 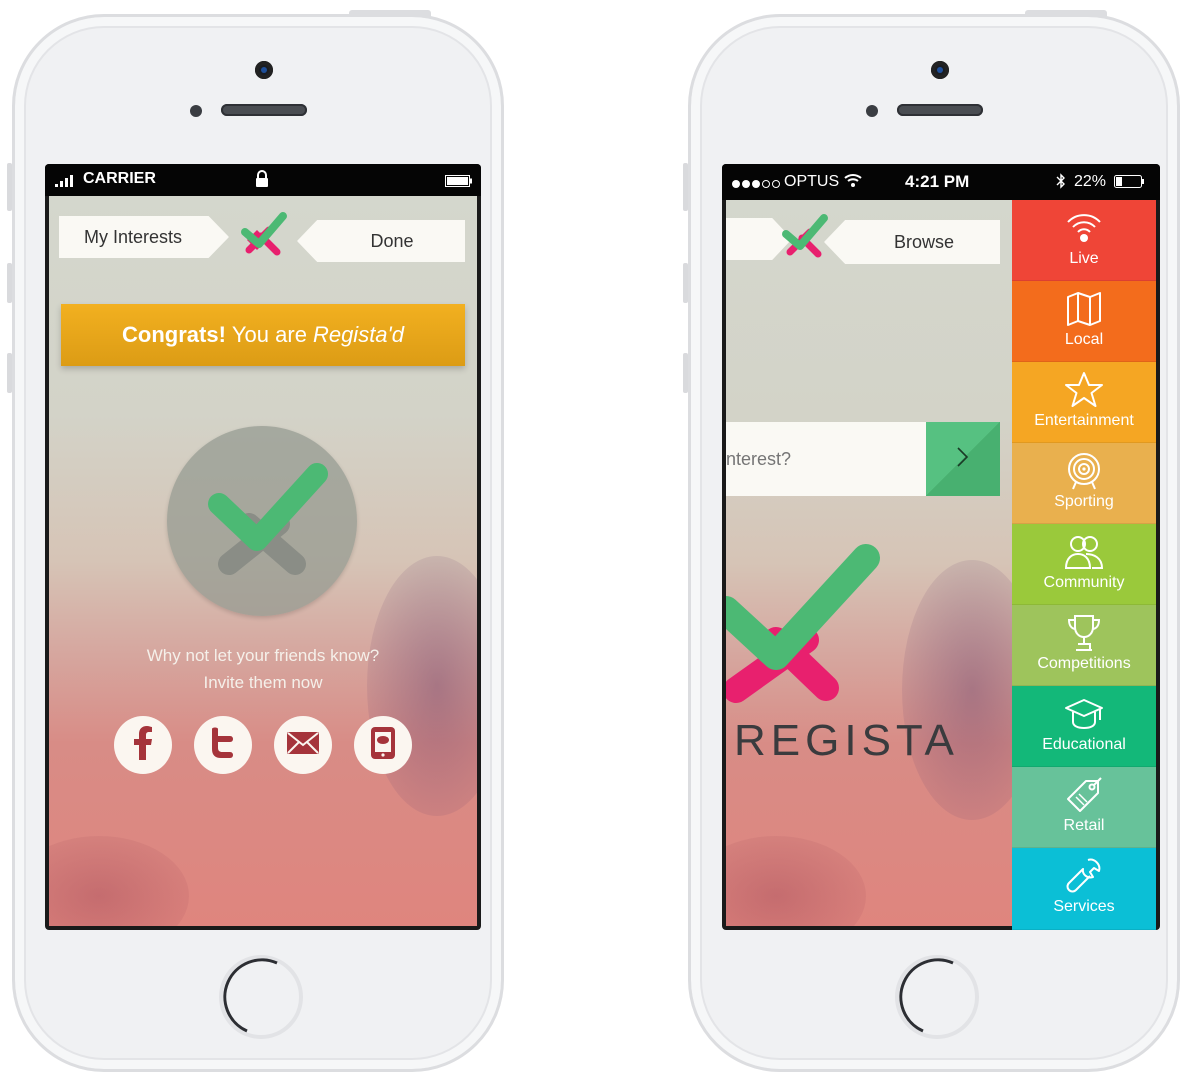 What do you see at coordinates (1084, 420) in the screenshot?
I see `menu-item-label: Entertainment` at bounding box center [1084, 420].